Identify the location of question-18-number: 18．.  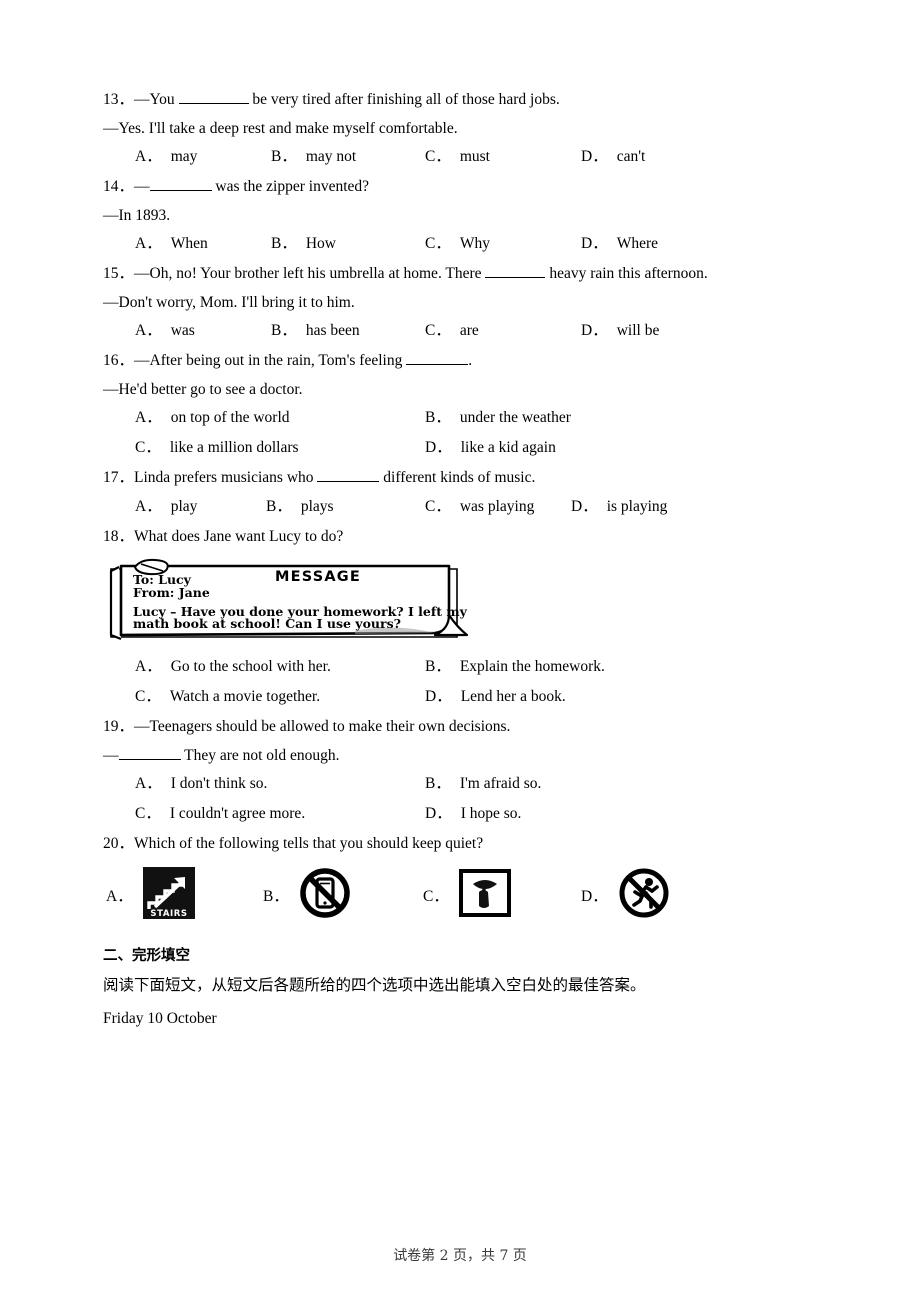
(119, 536).